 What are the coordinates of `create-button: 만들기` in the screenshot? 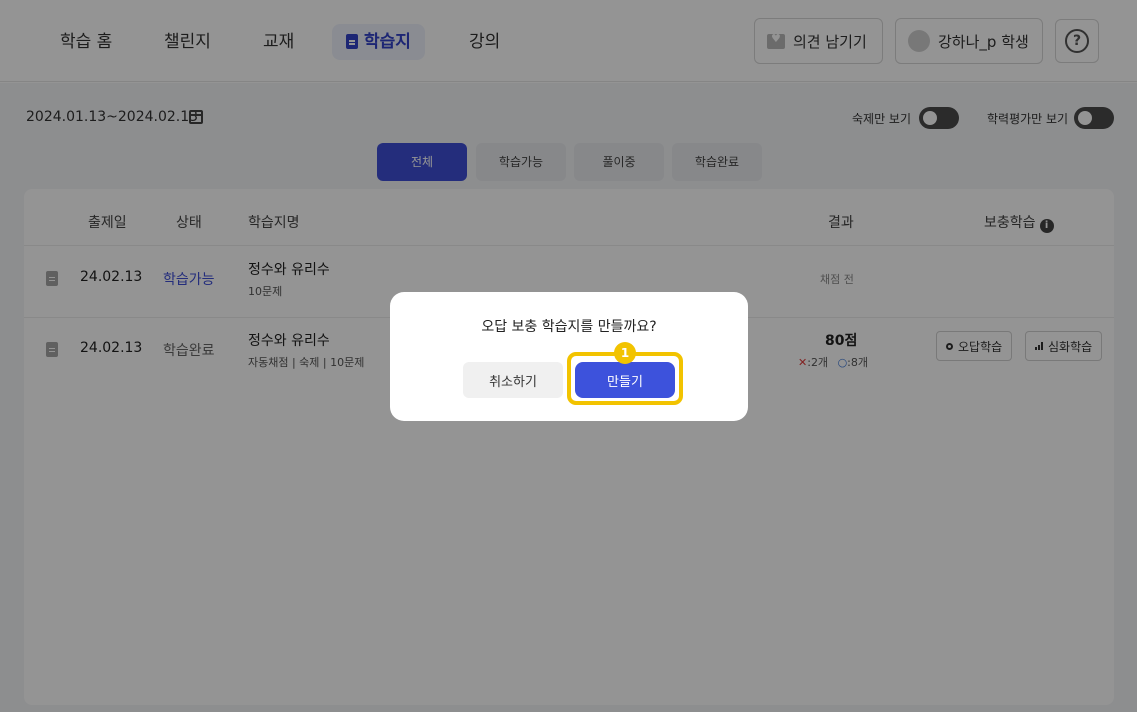 It's located at (625, 380).